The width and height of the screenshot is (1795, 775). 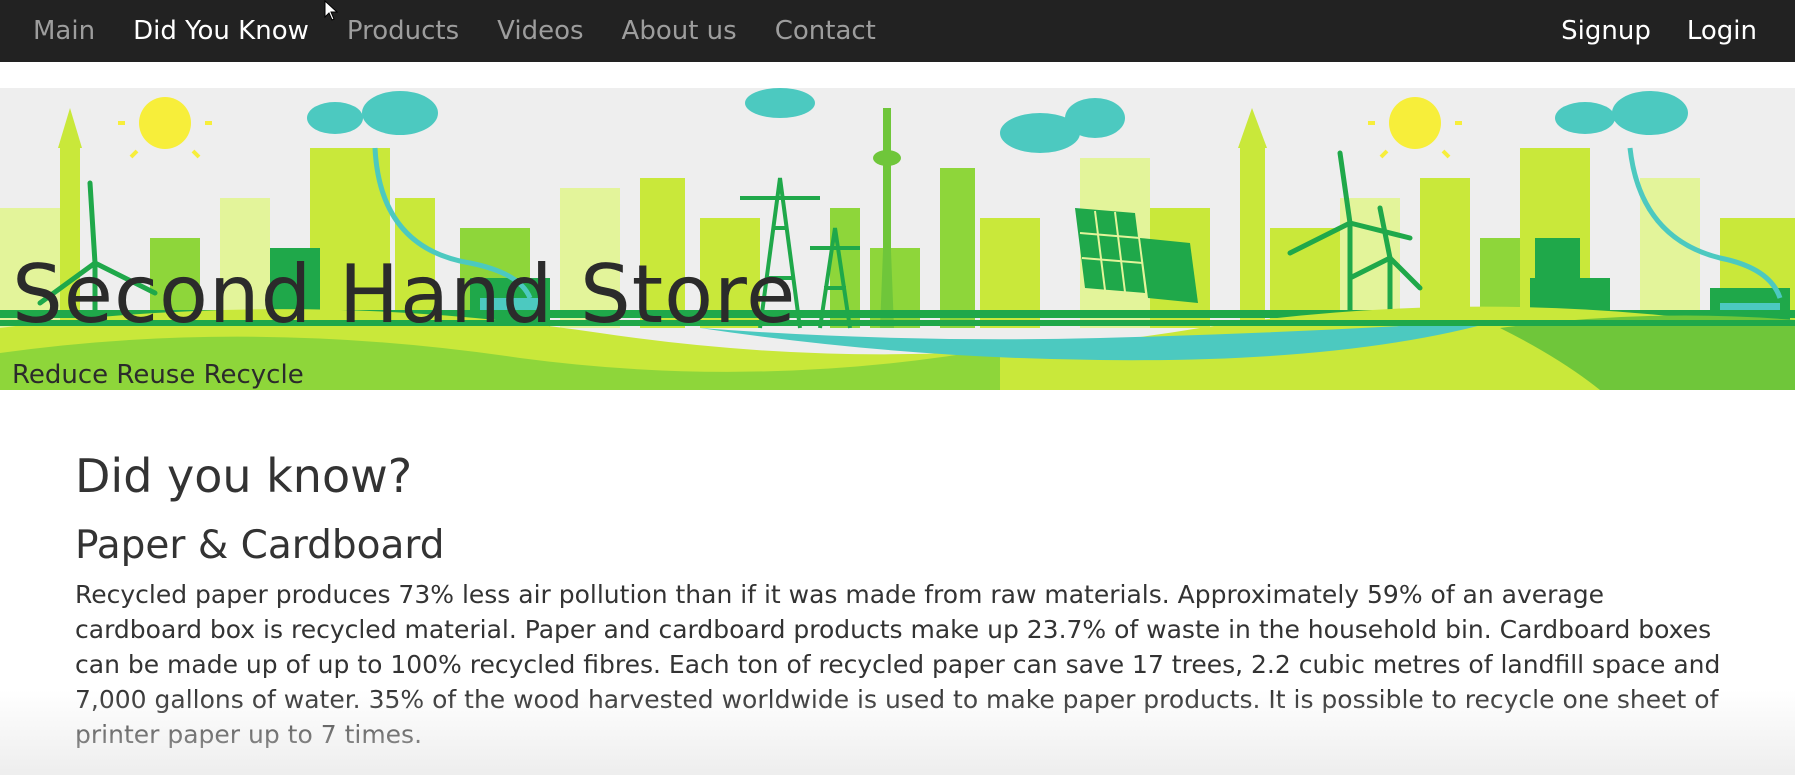 What do you see at coordinates (540, 31) in the screenshot?
I see `nav-link-videos: Videos` at bounding box center [540, 31].